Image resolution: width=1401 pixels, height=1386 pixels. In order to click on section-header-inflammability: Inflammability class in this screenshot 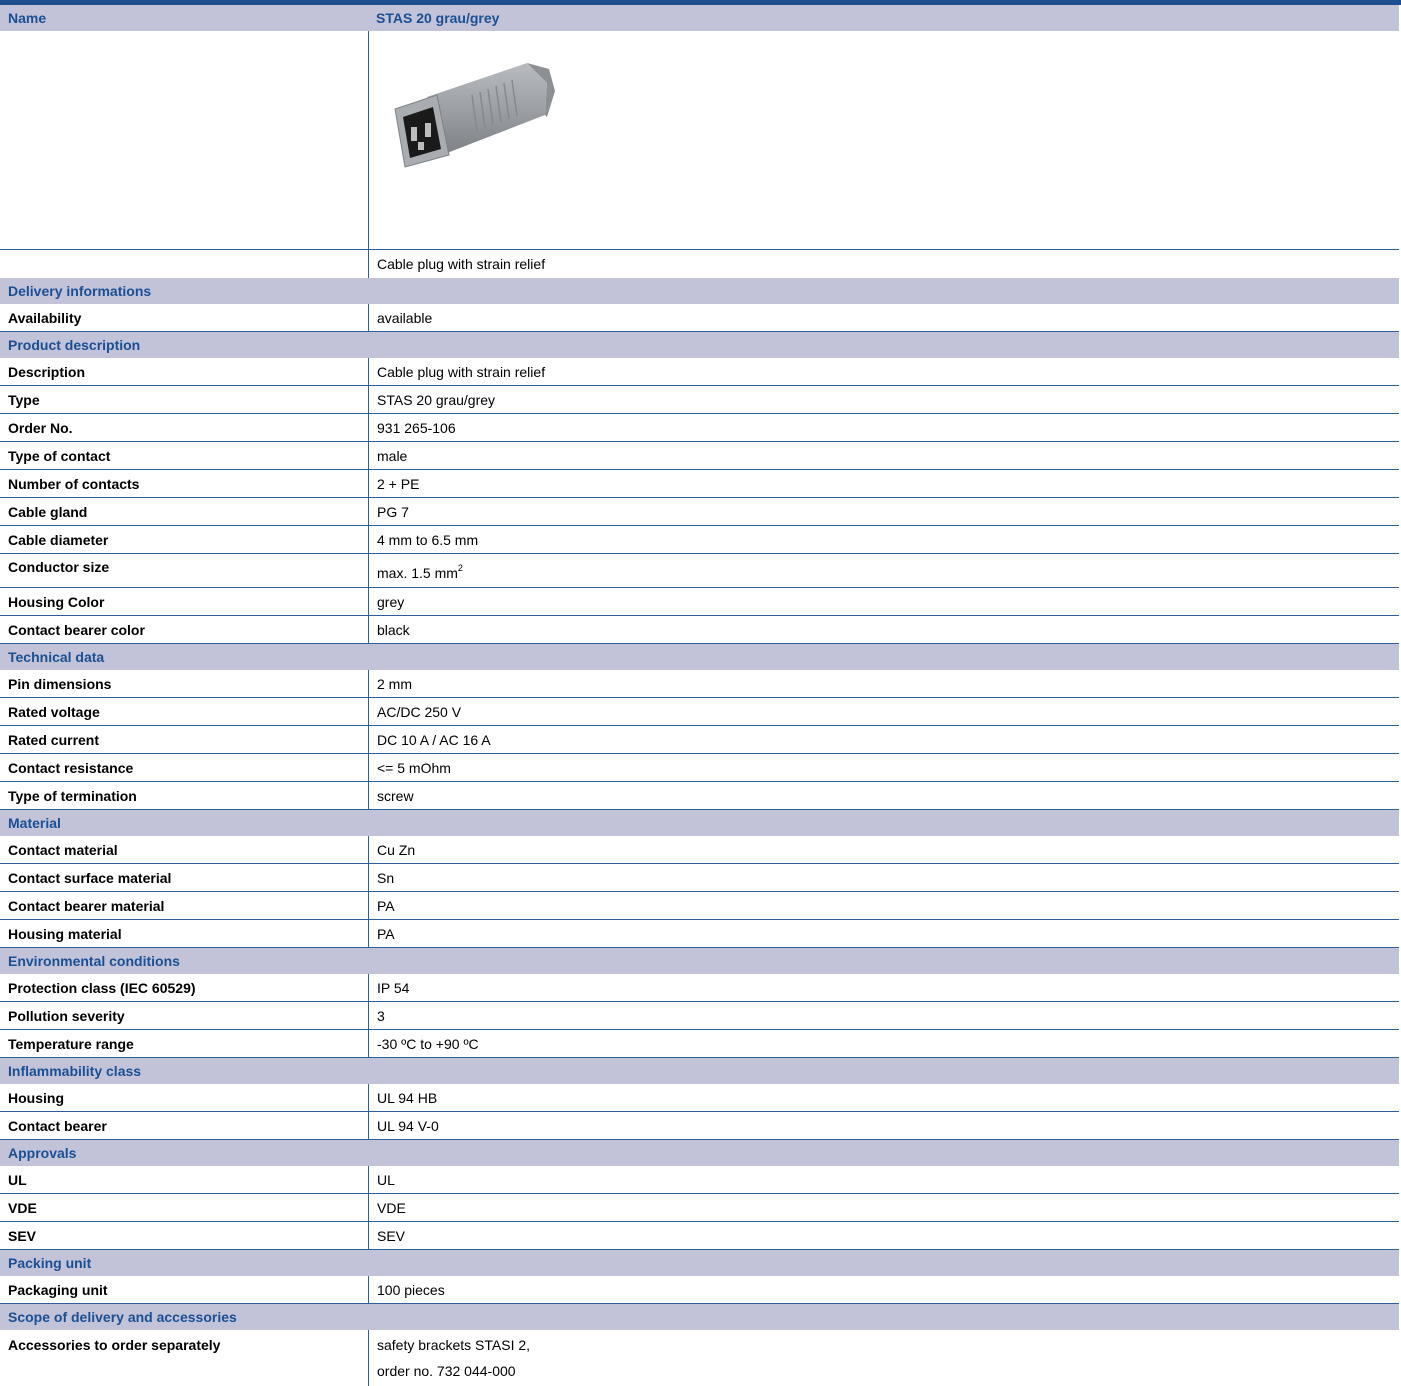, I will do `click(699, 1071)`.